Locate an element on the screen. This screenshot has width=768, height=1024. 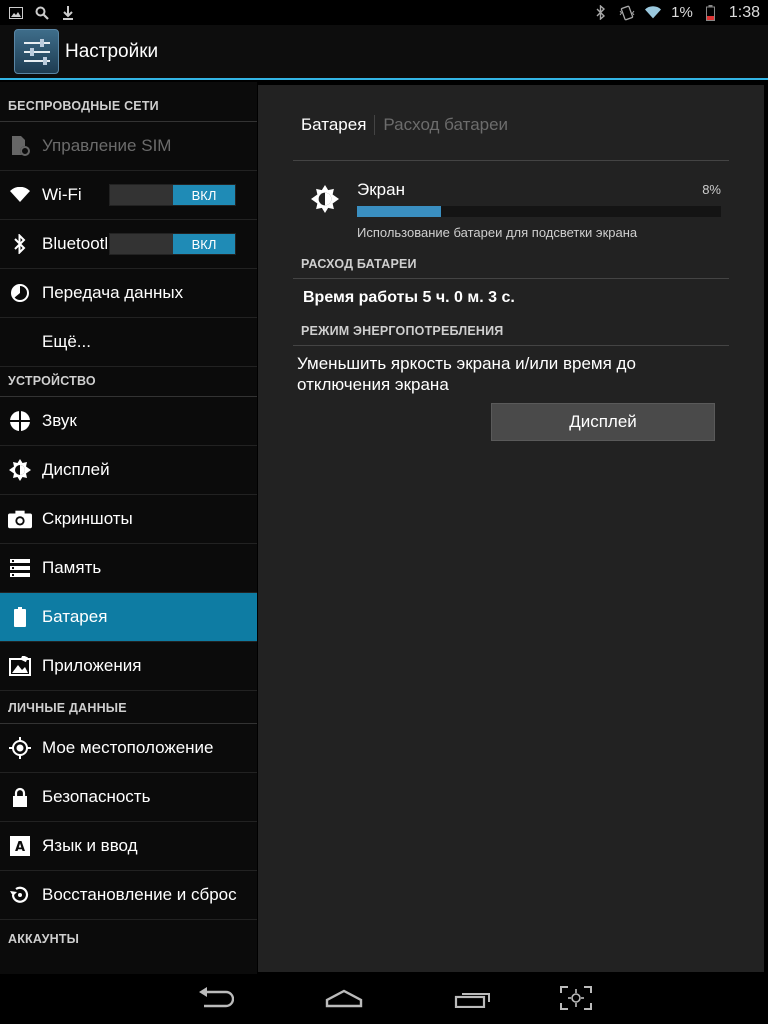
sidebar-item-bluetooth: Bluetooth ВКЛ is located at coordinates (128, 244).